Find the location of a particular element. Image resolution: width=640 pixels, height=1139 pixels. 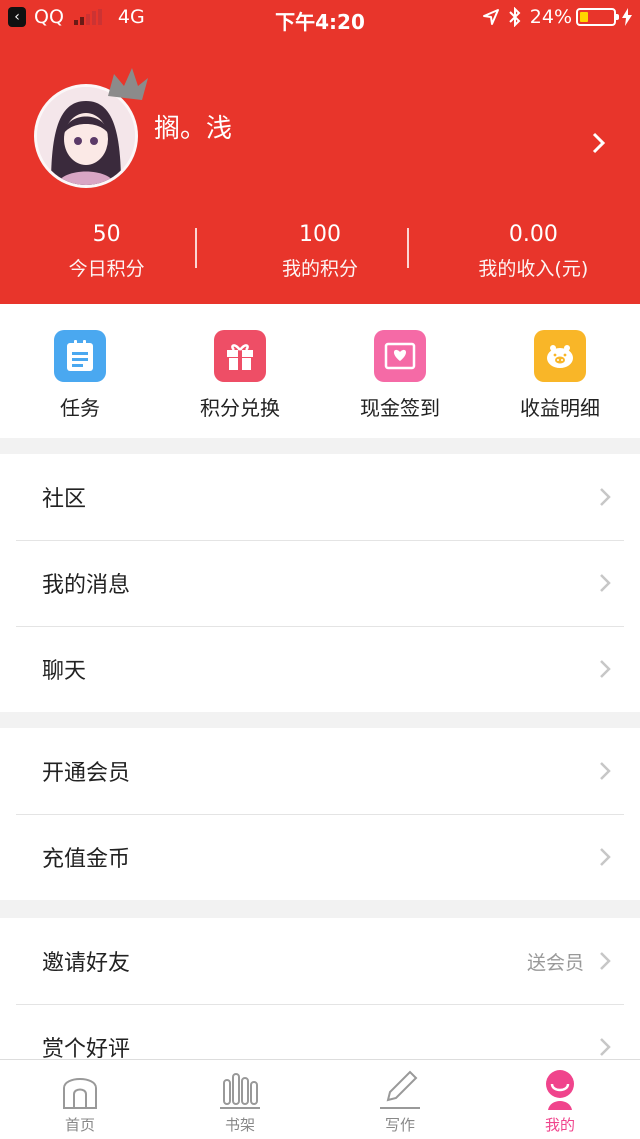

menu-item-recharge-coins: 充值金币 is located at coordinates (320, 857).